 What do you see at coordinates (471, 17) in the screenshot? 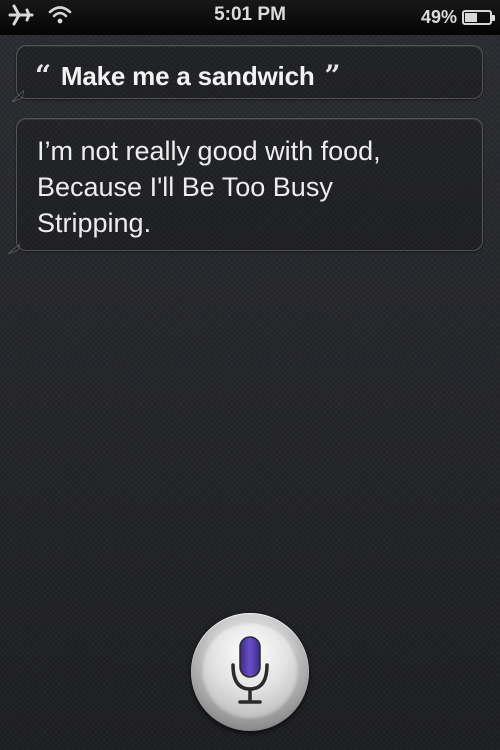
I see `battery-fill` at bounding box center [471, 17].